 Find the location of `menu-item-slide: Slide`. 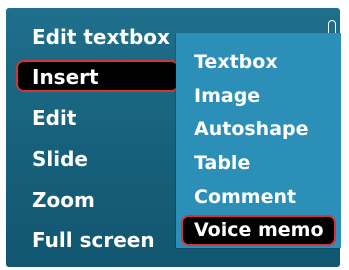

menu-item-slide: Slide is located at coordinates (96, 159).